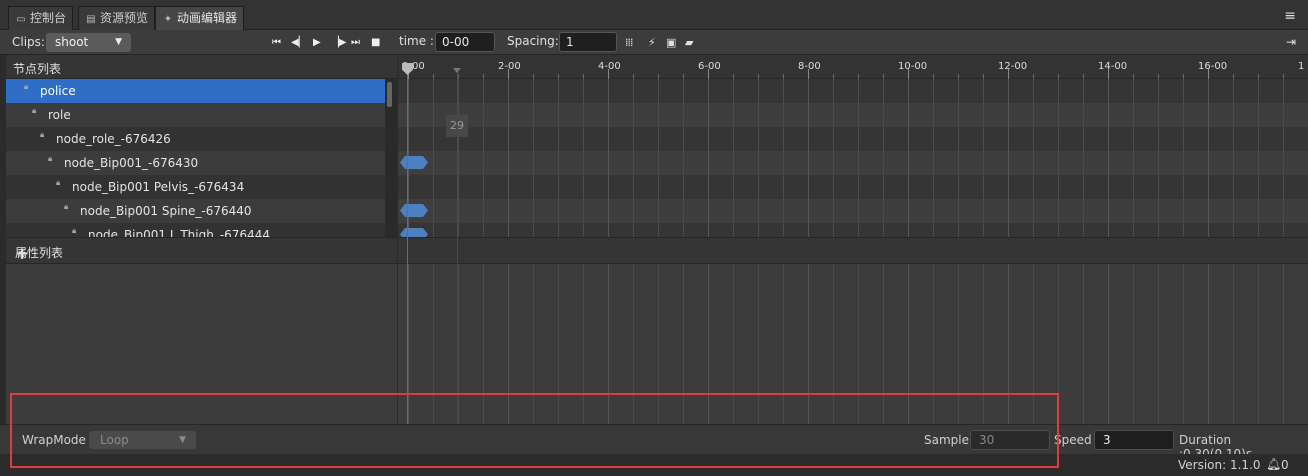 The width and height of the screenshot is (1308, 476). Describe the element at coordinates (1273, 464) in the screenshot. I see `bell-icon: 🔔︎` at that location.